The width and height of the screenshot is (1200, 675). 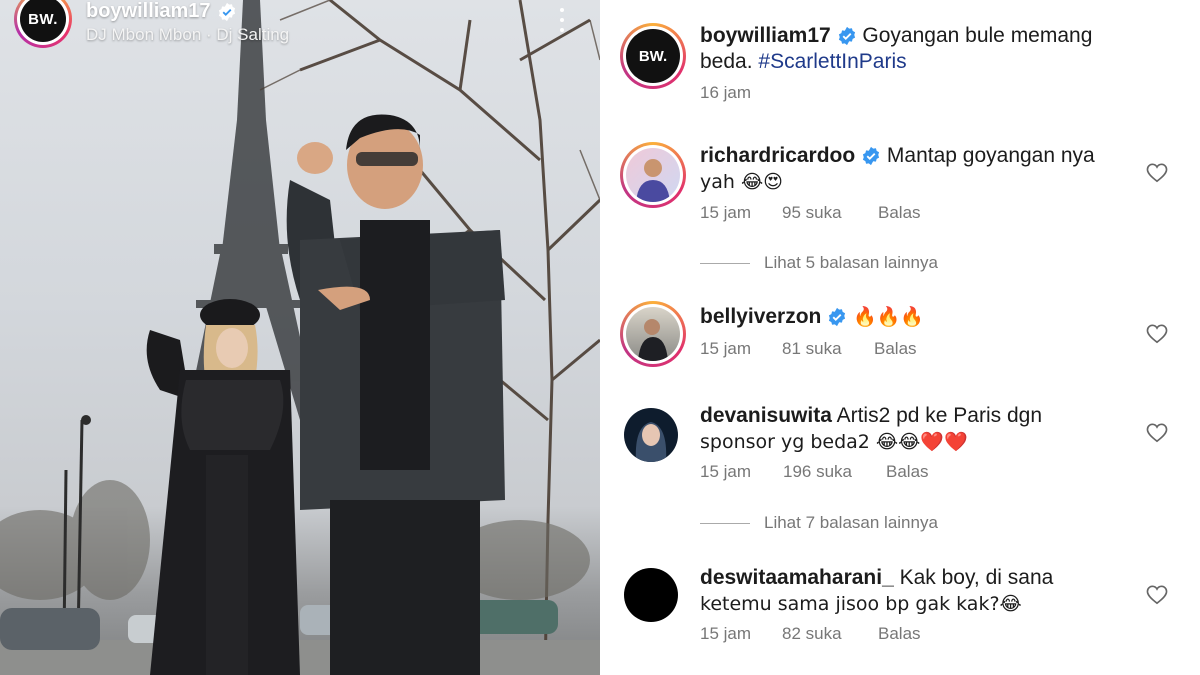 I want to click on post-author-avatar: BW., so click(x=653, y=56).